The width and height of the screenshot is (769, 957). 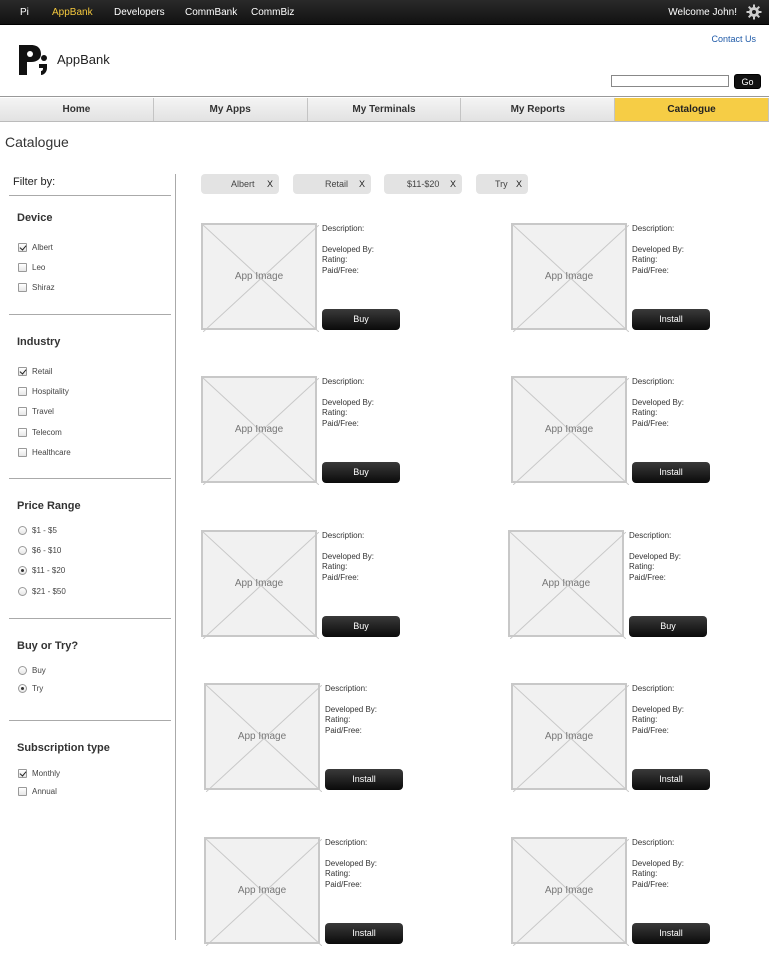 What do you see at coordinates (37, 791) in the screenshot?
I see `subscription-option-annual: Annual` at bounding box center [37, 791].